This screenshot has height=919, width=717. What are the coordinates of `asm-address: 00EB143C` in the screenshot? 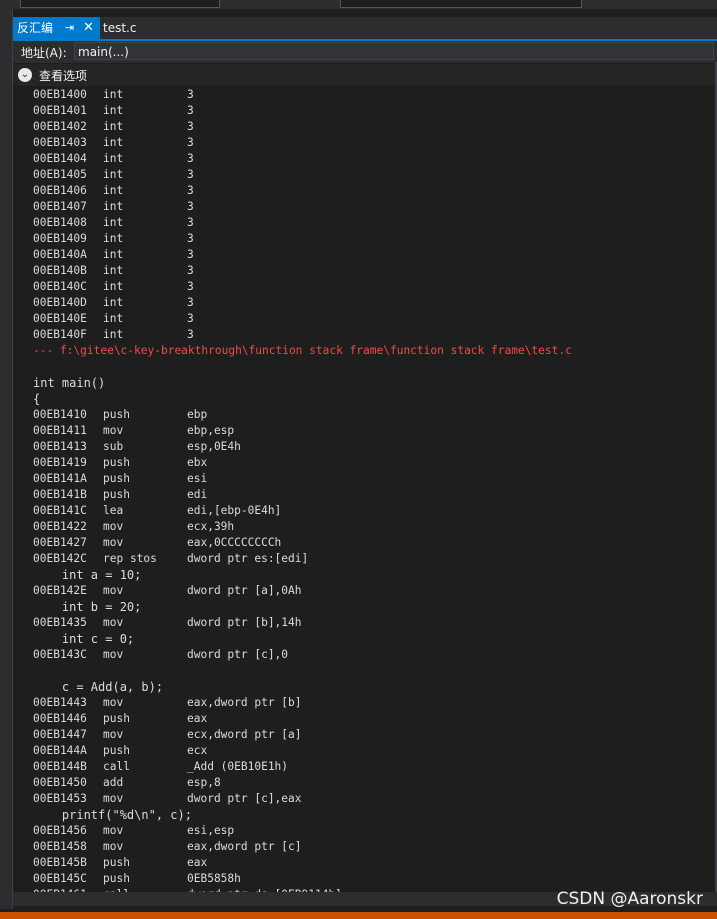 It's located at (60, 654).